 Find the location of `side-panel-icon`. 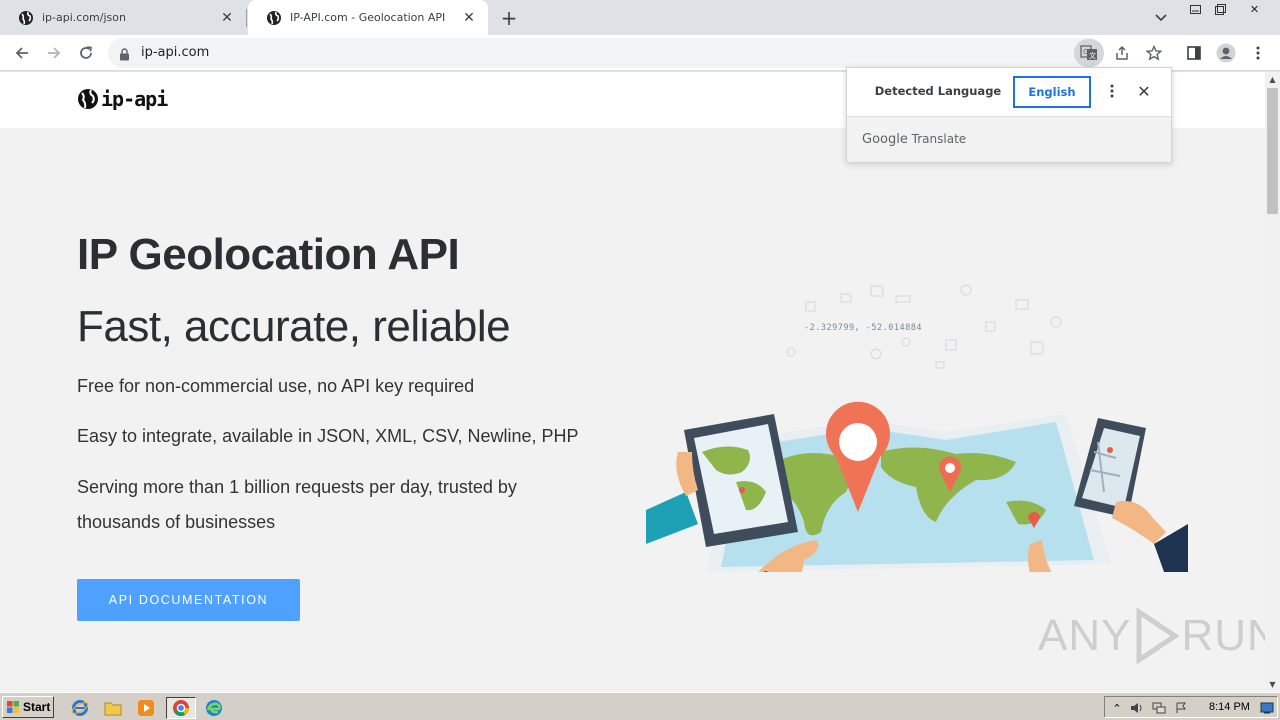

side-panel-icon is located at coordinates (1194, 53).